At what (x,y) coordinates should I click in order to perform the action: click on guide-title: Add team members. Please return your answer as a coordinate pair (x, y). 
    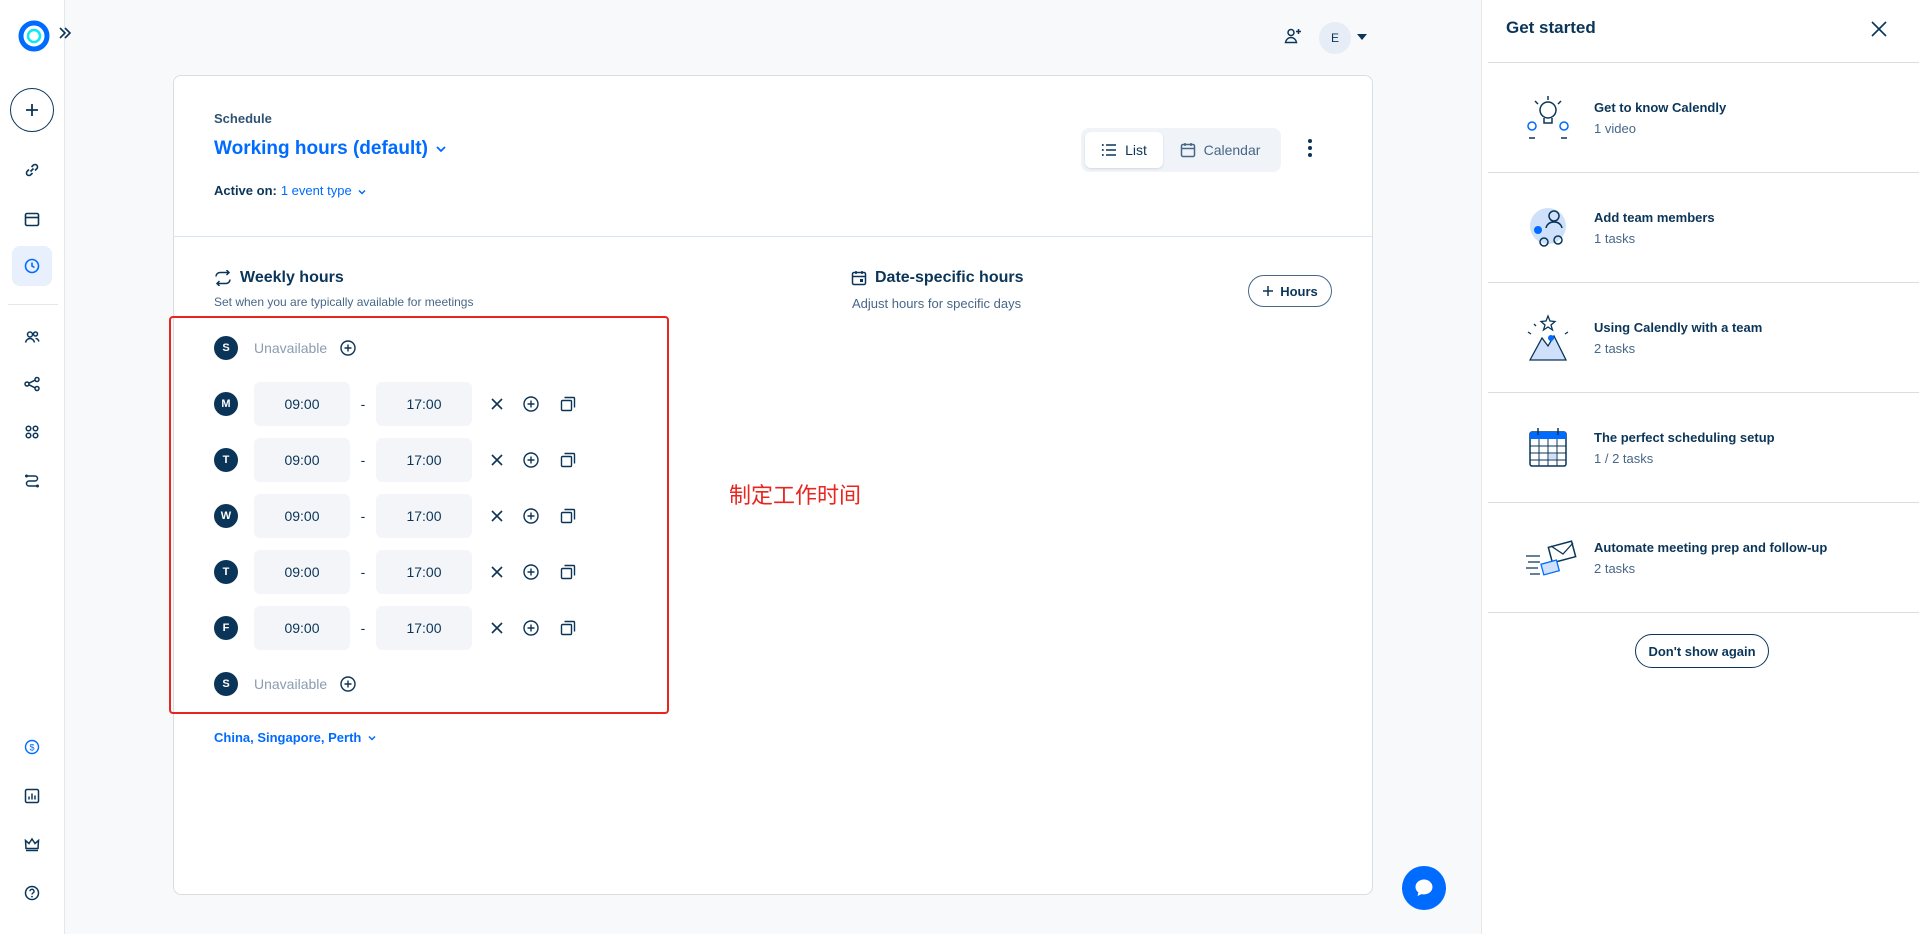
    Looking at the image, I should click on (1654, 217).